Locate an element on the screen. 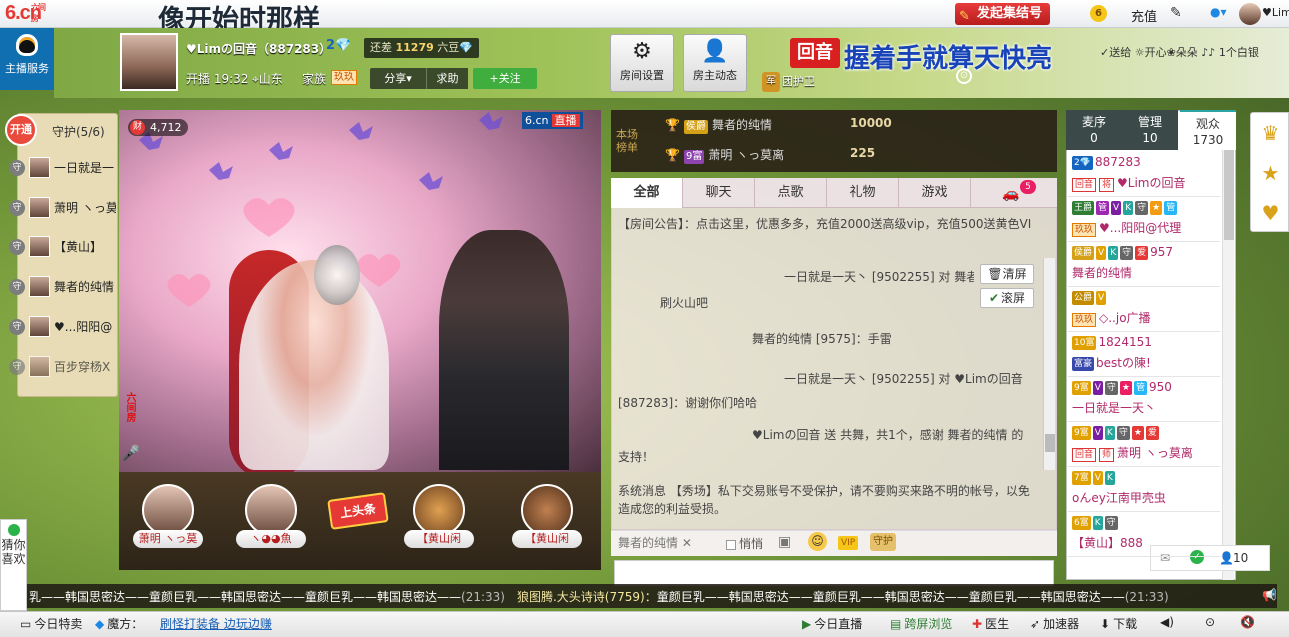  crown-icon: ♛ is located at coordinates (1270, 133).